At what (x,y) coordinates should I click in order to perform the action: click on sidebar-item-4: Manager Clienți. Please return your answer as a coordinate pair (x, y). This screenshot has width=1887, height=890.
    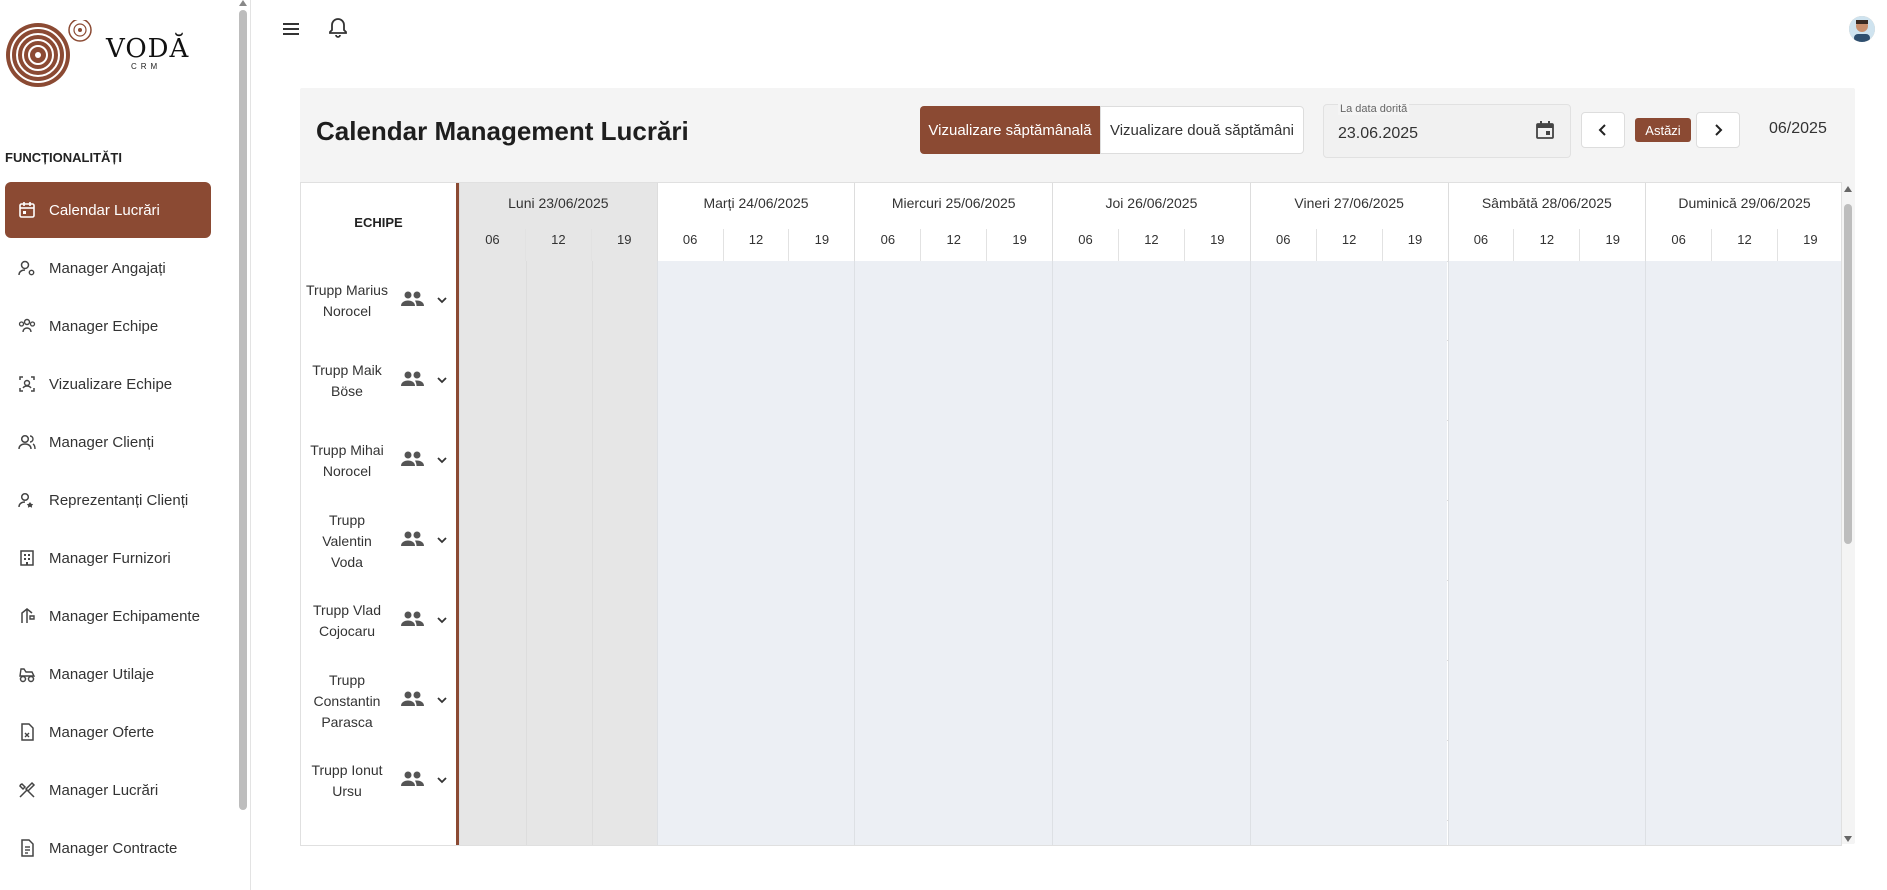
    Looking at the image, I should click on (108, 442).